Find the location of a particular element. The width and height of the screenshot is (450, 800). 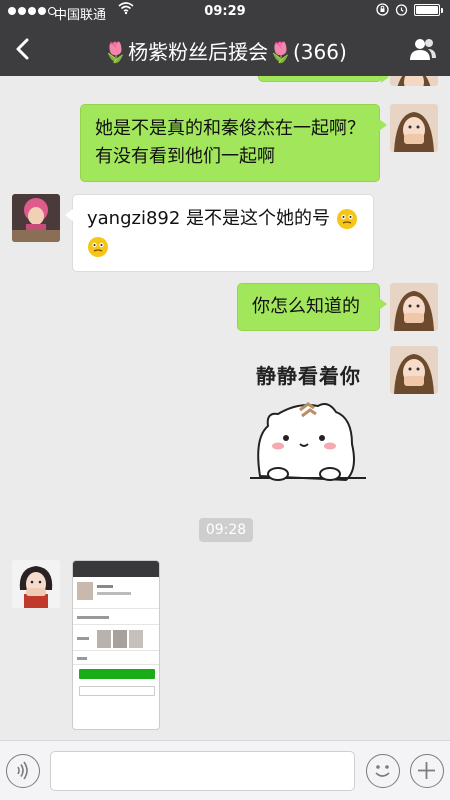

cat-sticker-image is located at coordinates (308, 442).